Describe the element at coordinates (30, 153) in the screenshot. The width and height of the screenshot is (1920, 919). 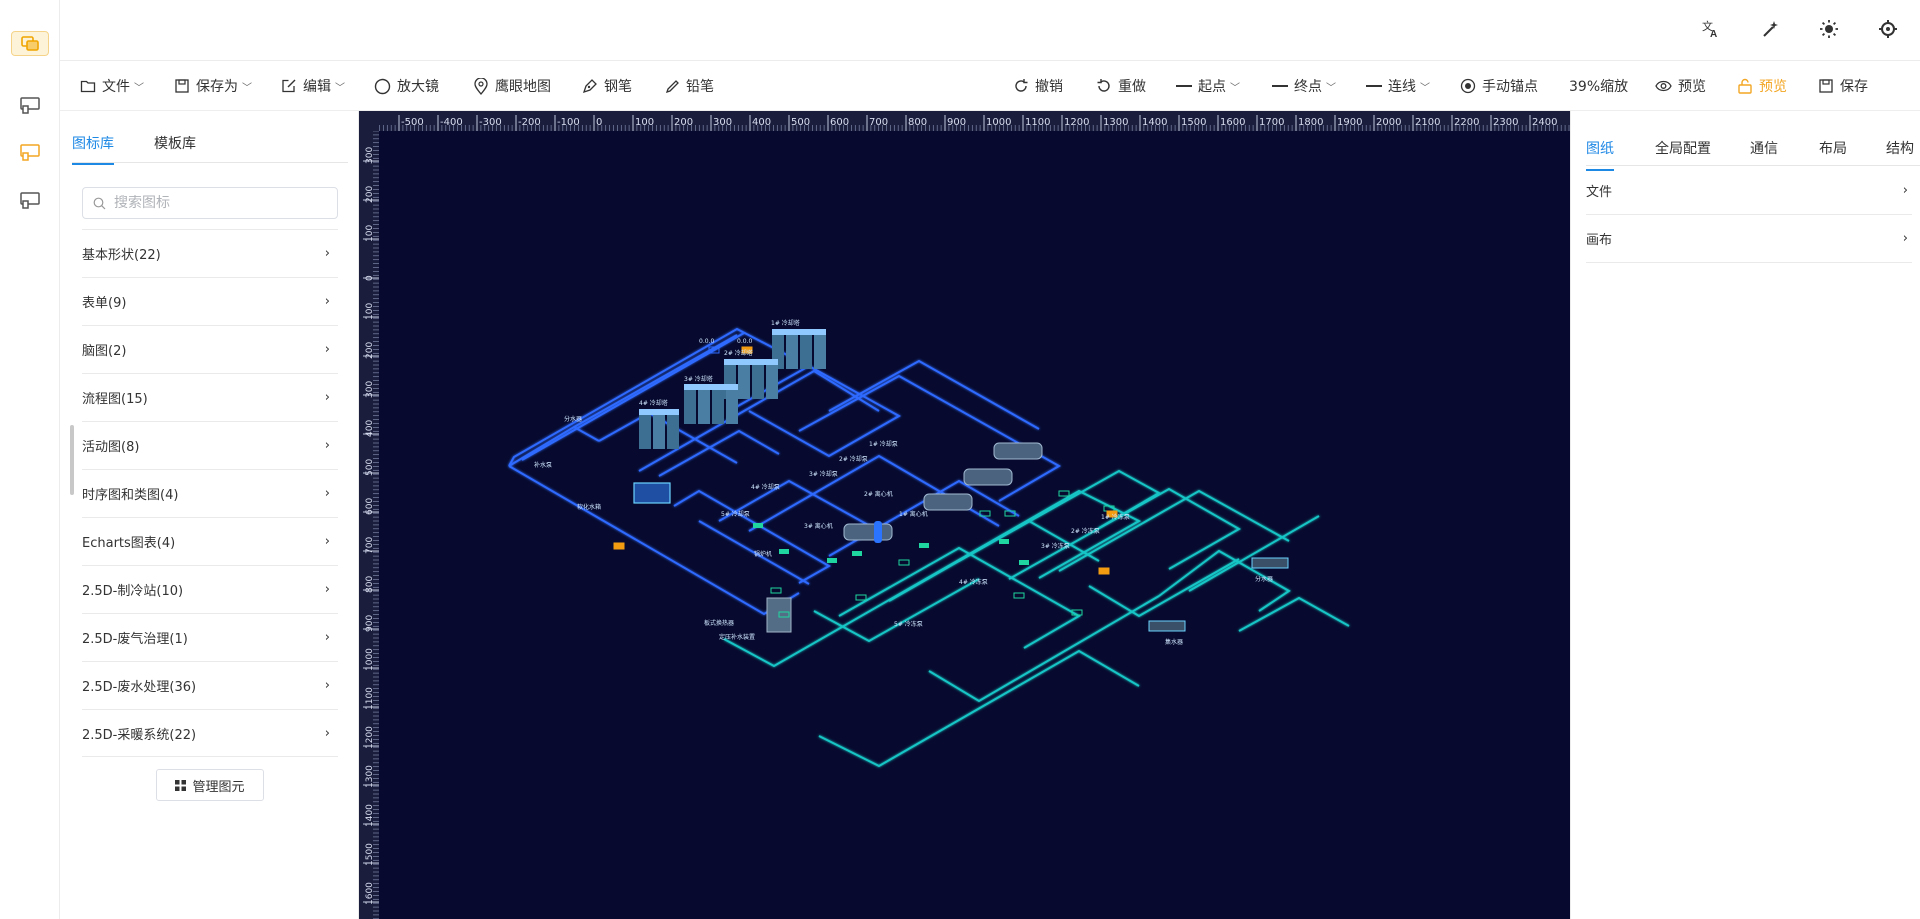
I see `rail-2d5-icon` at that location.